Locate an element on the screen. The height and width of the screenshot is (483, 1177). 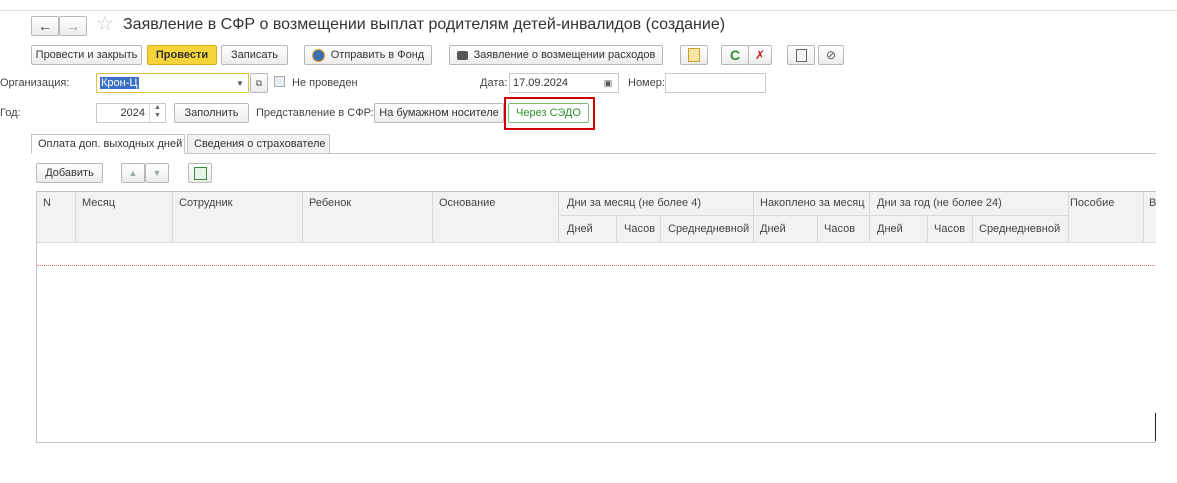
move-up-button: ▲ is located at coordinates (133, 173).